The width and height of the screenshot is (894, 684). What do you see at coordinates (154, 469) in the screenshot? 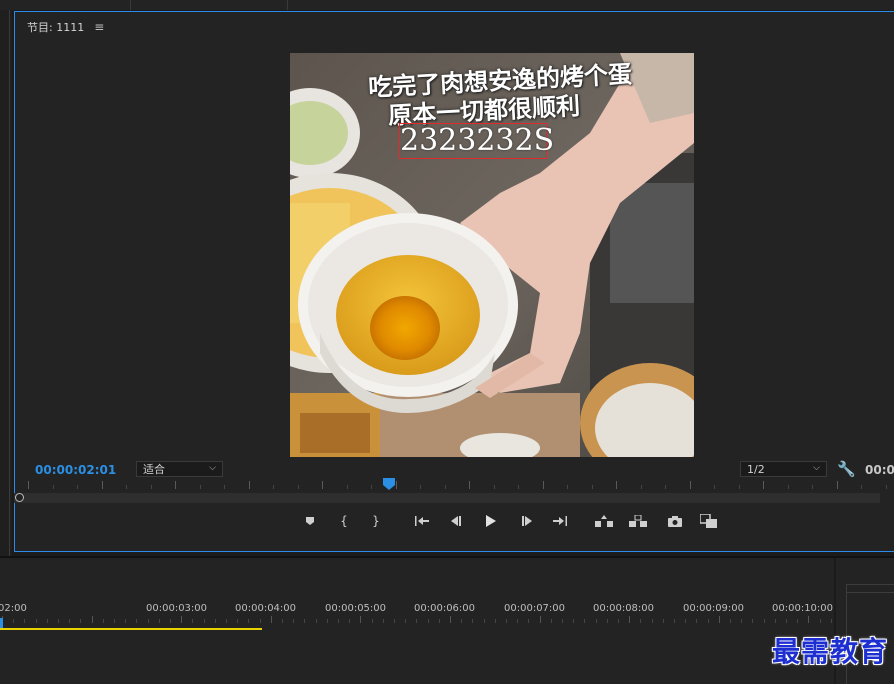
I see `zoom-fit-value: 适合` at bounding box center [154, 469].